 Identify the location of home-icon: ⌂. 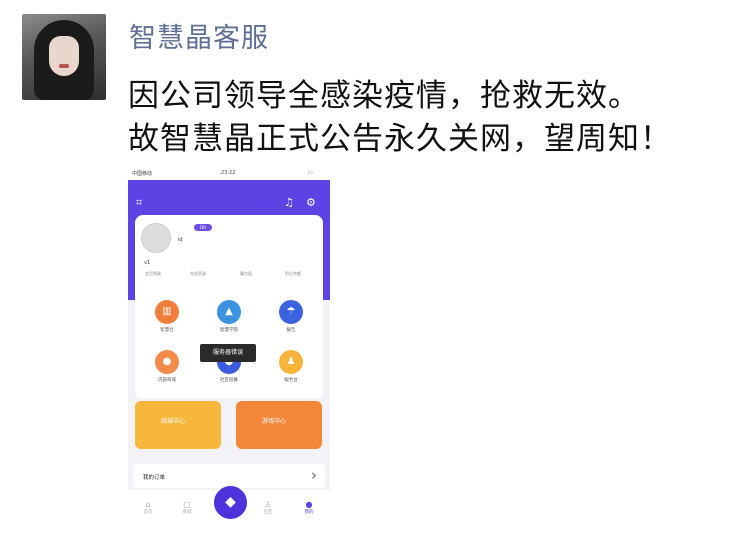
(148, 504).